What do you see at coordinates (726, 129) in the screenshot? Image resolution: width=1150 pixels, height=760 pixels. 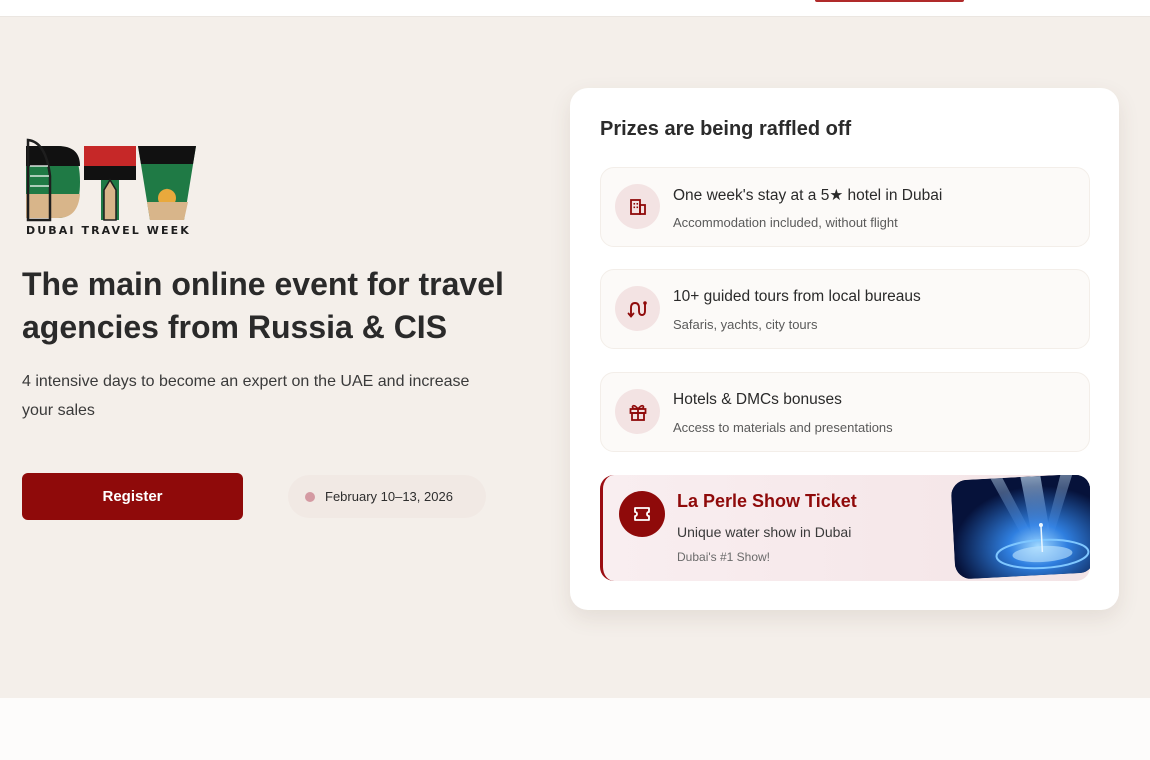 I see `prizes-heading: Prizes are being raffled off` at bounding box center [726, 129].